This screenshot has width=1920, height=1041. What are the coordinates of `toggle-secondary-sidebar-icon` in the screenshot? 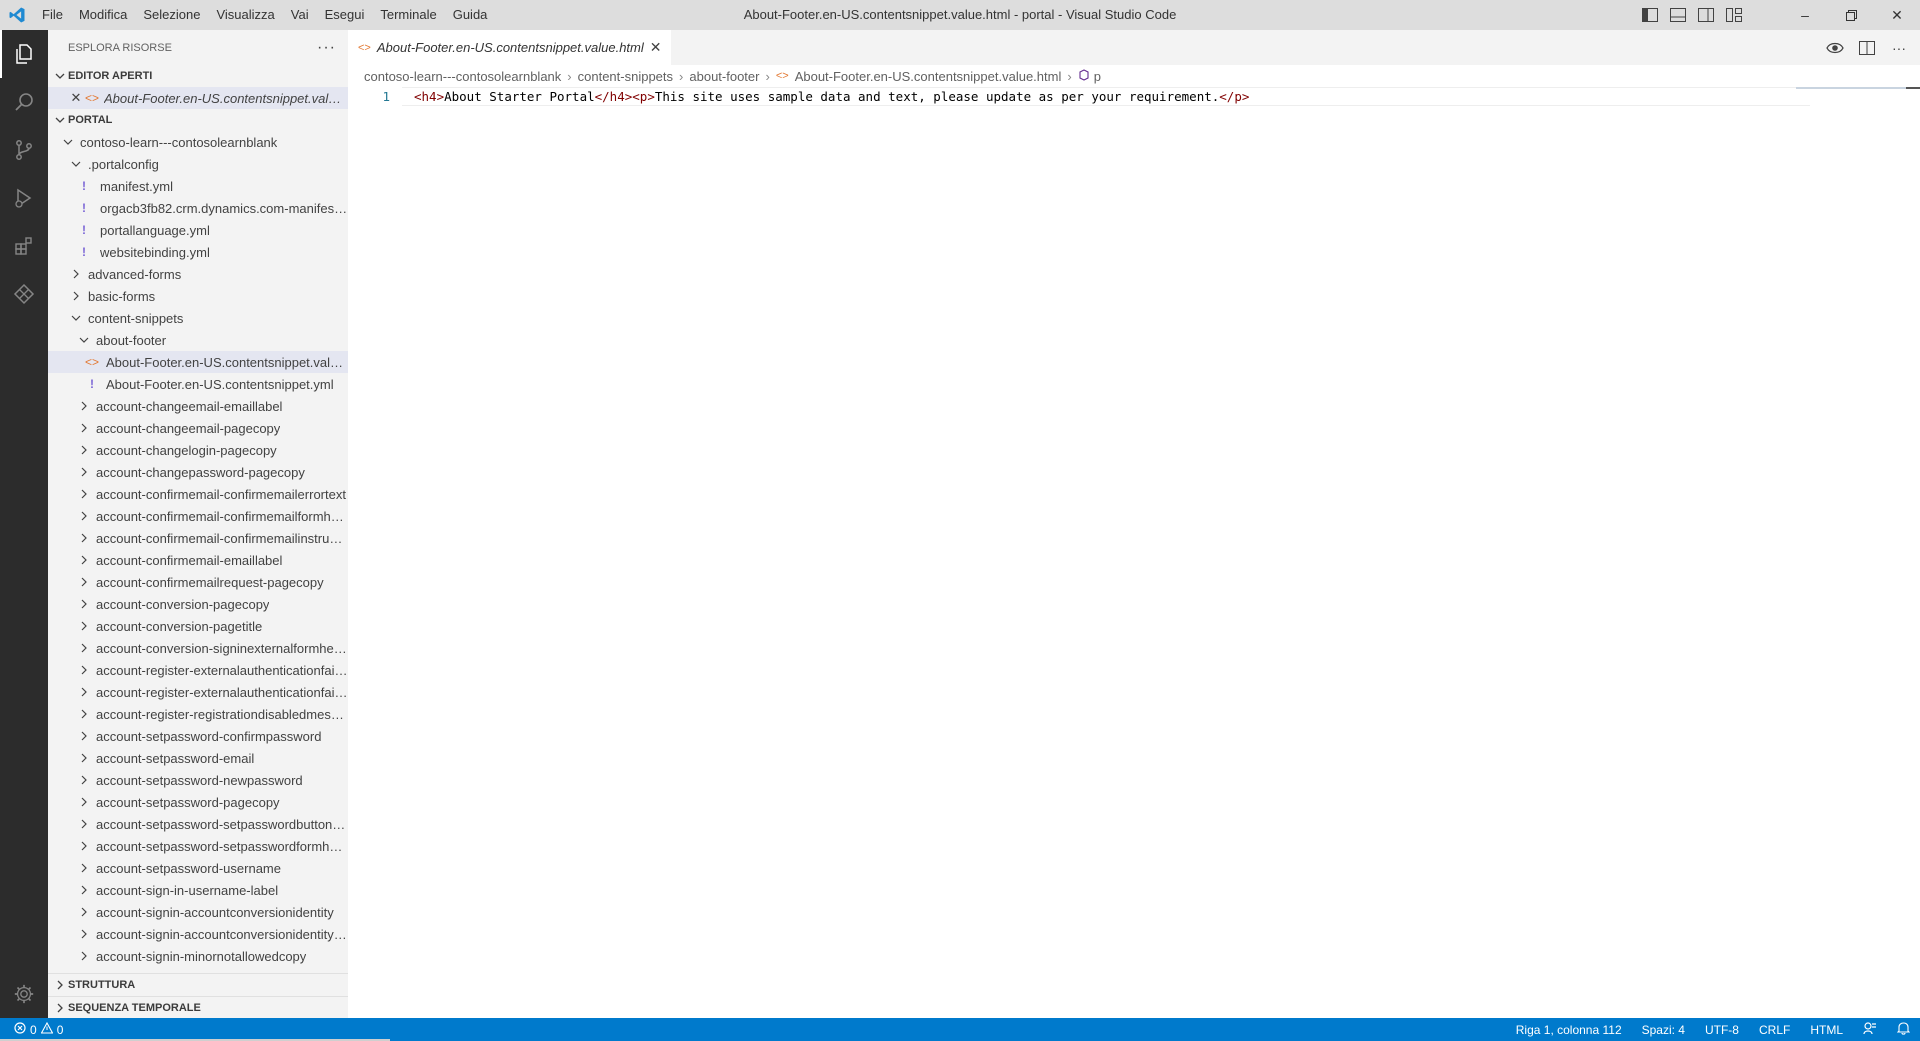 It's located at (1706, 15).